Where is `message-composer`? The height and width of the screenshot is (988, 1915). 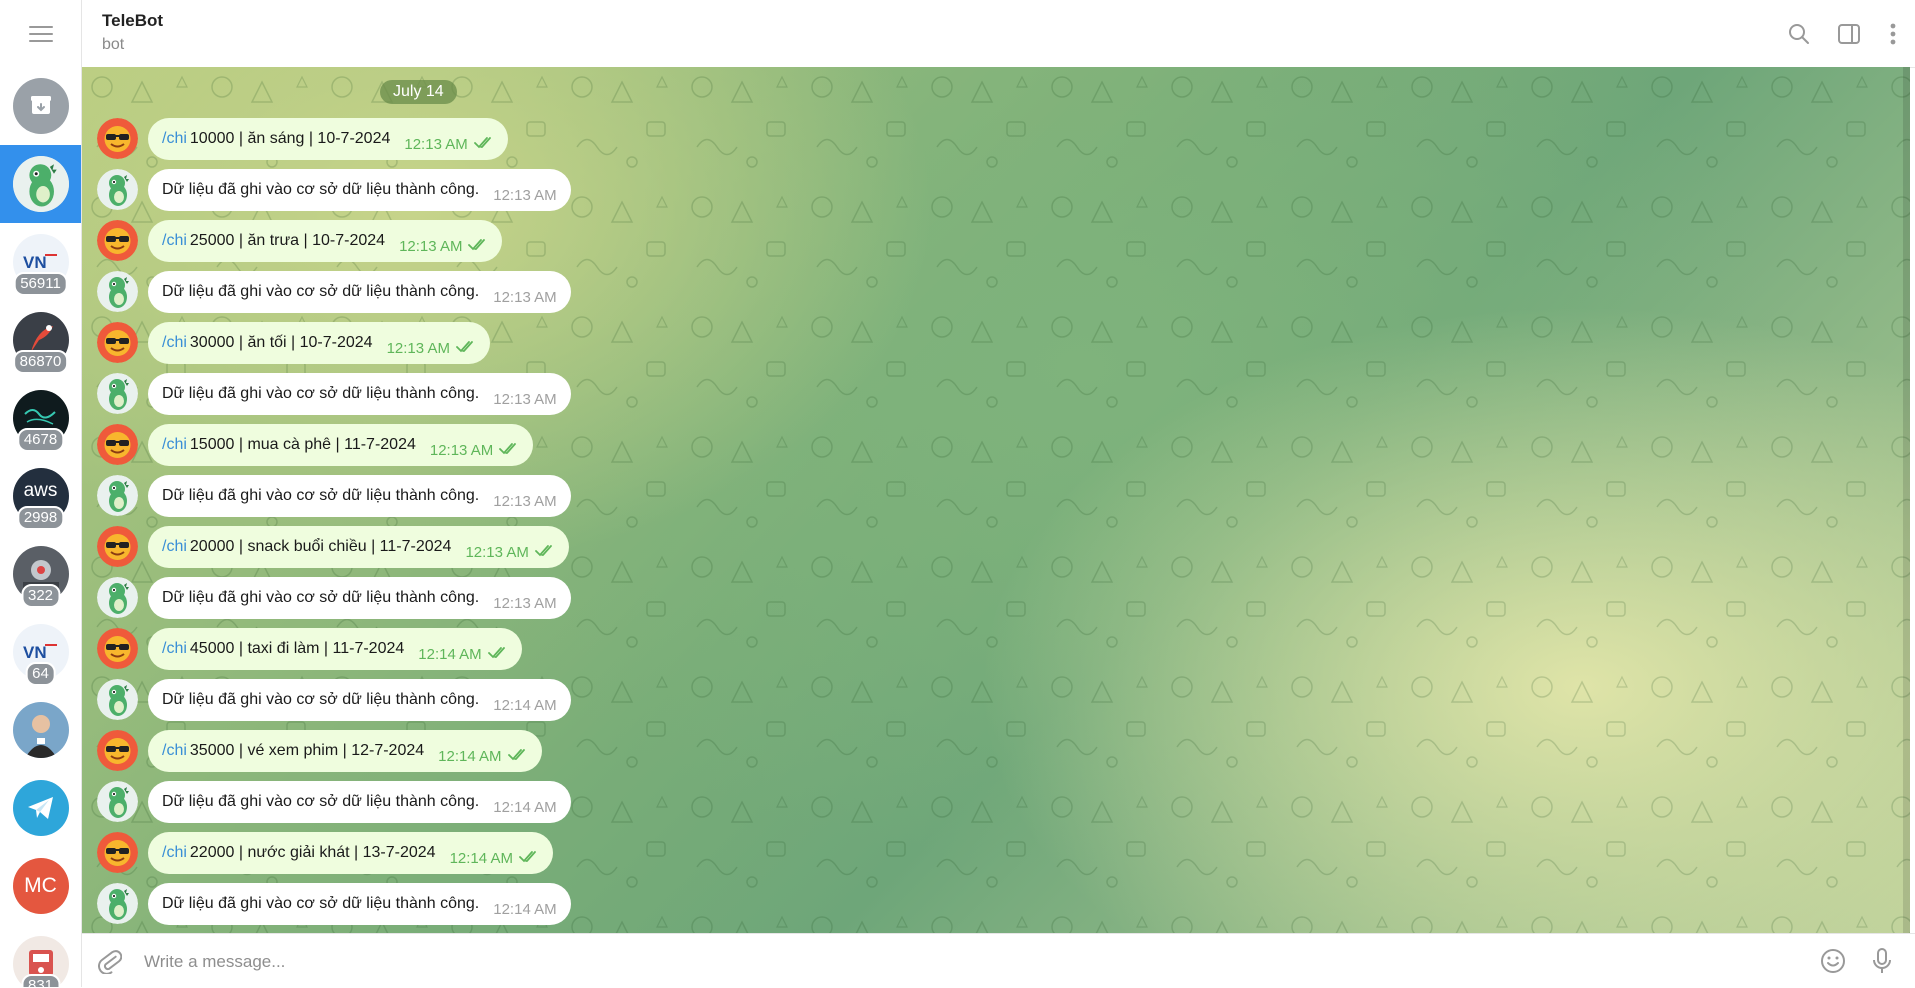
message-composer is located at coordinates (998, 960).